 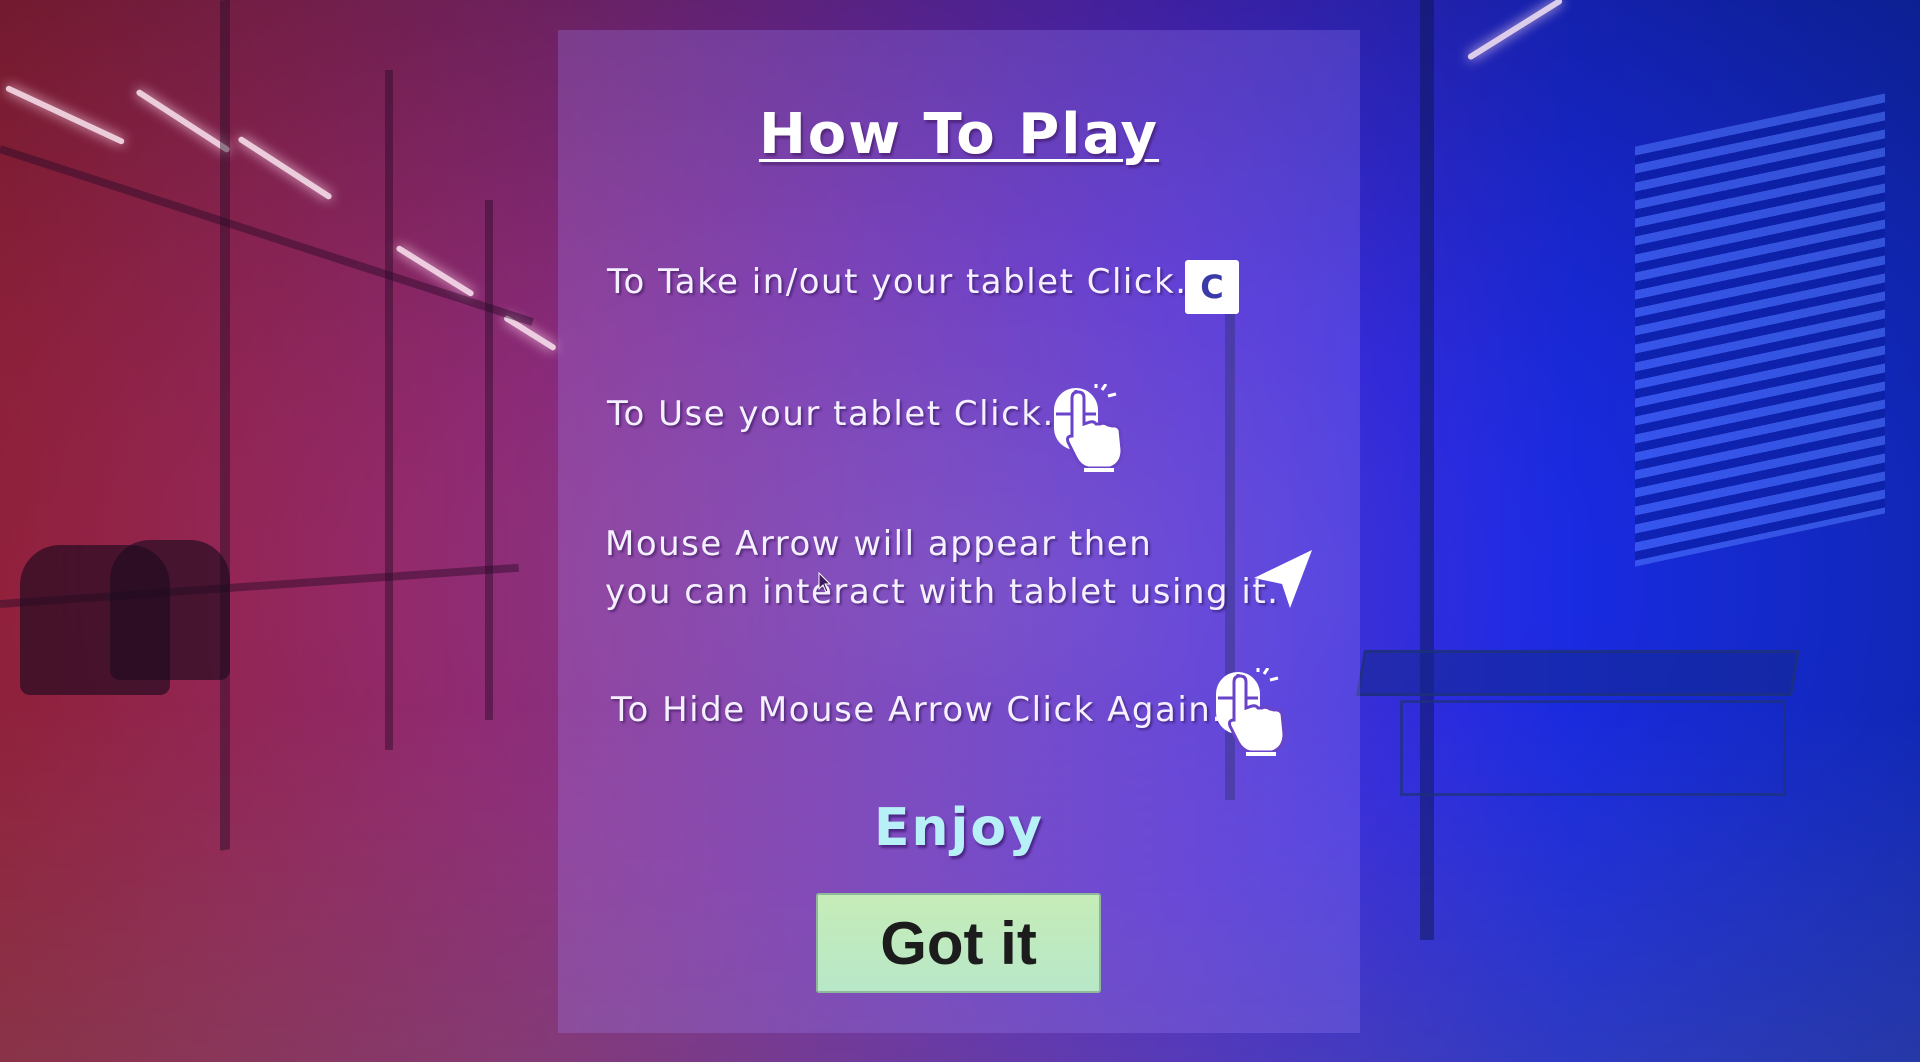 I want to click on instruction-hide-arrow: To Hide Mouse Arrow Click Again., so click(x=917, y=710).